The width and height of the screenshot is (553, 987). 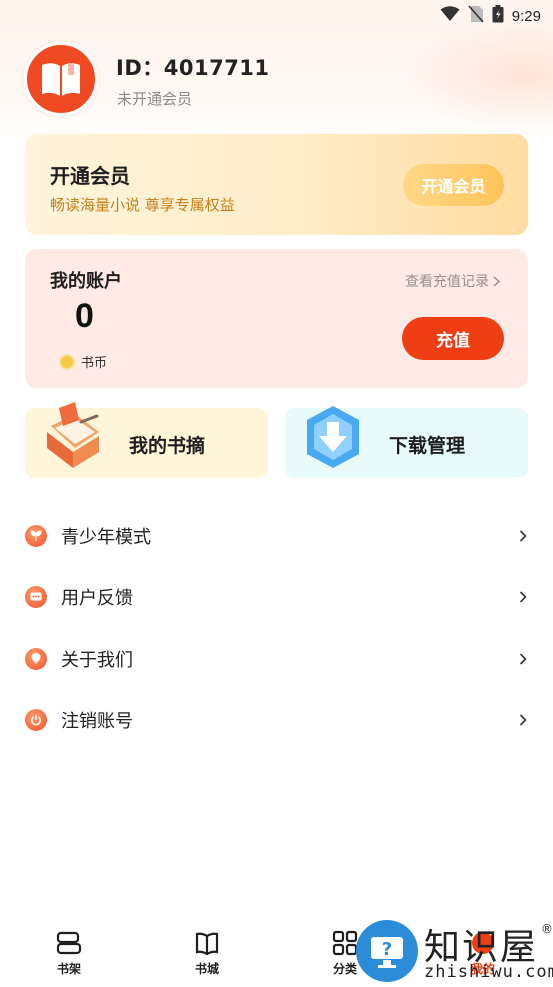 I want to click on my-excerpts-label: 我的书摘, so click(x=167, y=446).